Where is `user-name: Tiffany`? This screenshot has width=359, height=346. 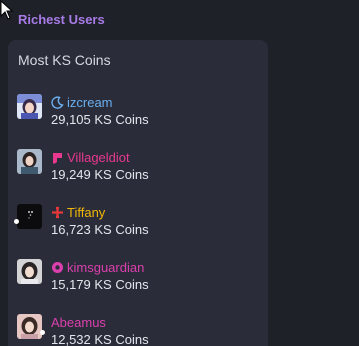 user-name: Tiffany is located at coordinates (86, 212).